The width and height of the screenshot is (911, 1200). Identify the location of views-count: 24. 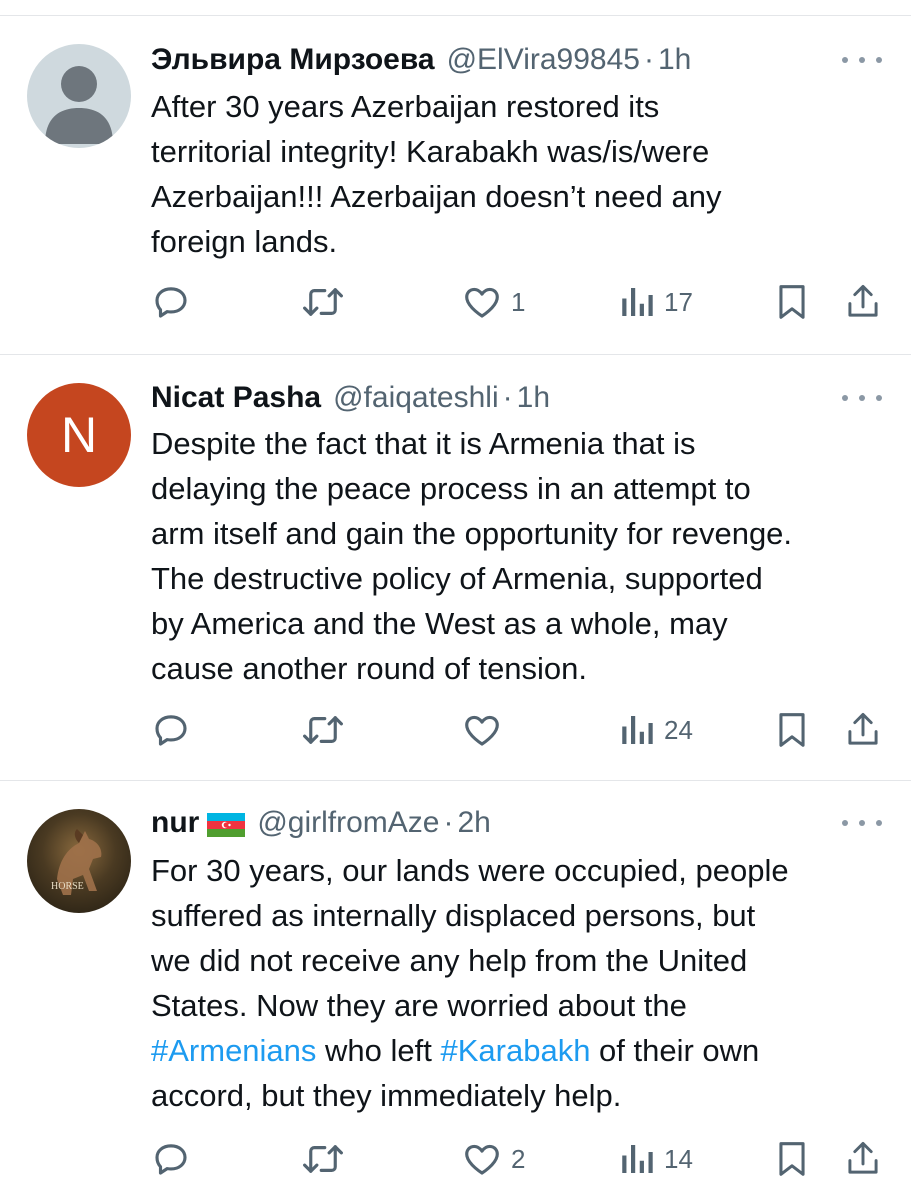
(678, 729).